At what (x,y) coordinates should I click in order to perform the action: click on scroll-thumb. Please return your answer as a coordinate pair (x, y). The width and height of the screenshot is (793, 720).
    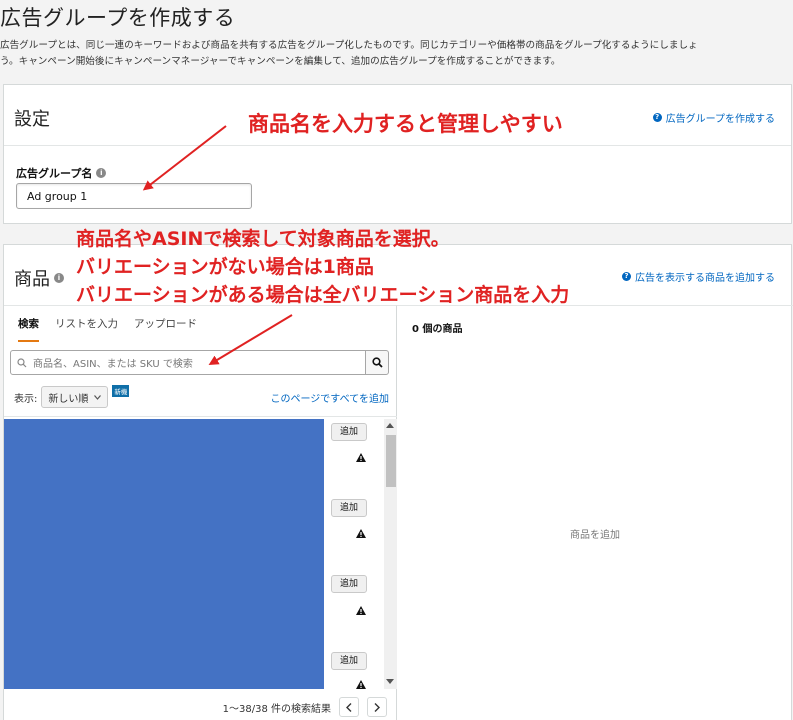
    Looking at the image, I should click on (391, 461).